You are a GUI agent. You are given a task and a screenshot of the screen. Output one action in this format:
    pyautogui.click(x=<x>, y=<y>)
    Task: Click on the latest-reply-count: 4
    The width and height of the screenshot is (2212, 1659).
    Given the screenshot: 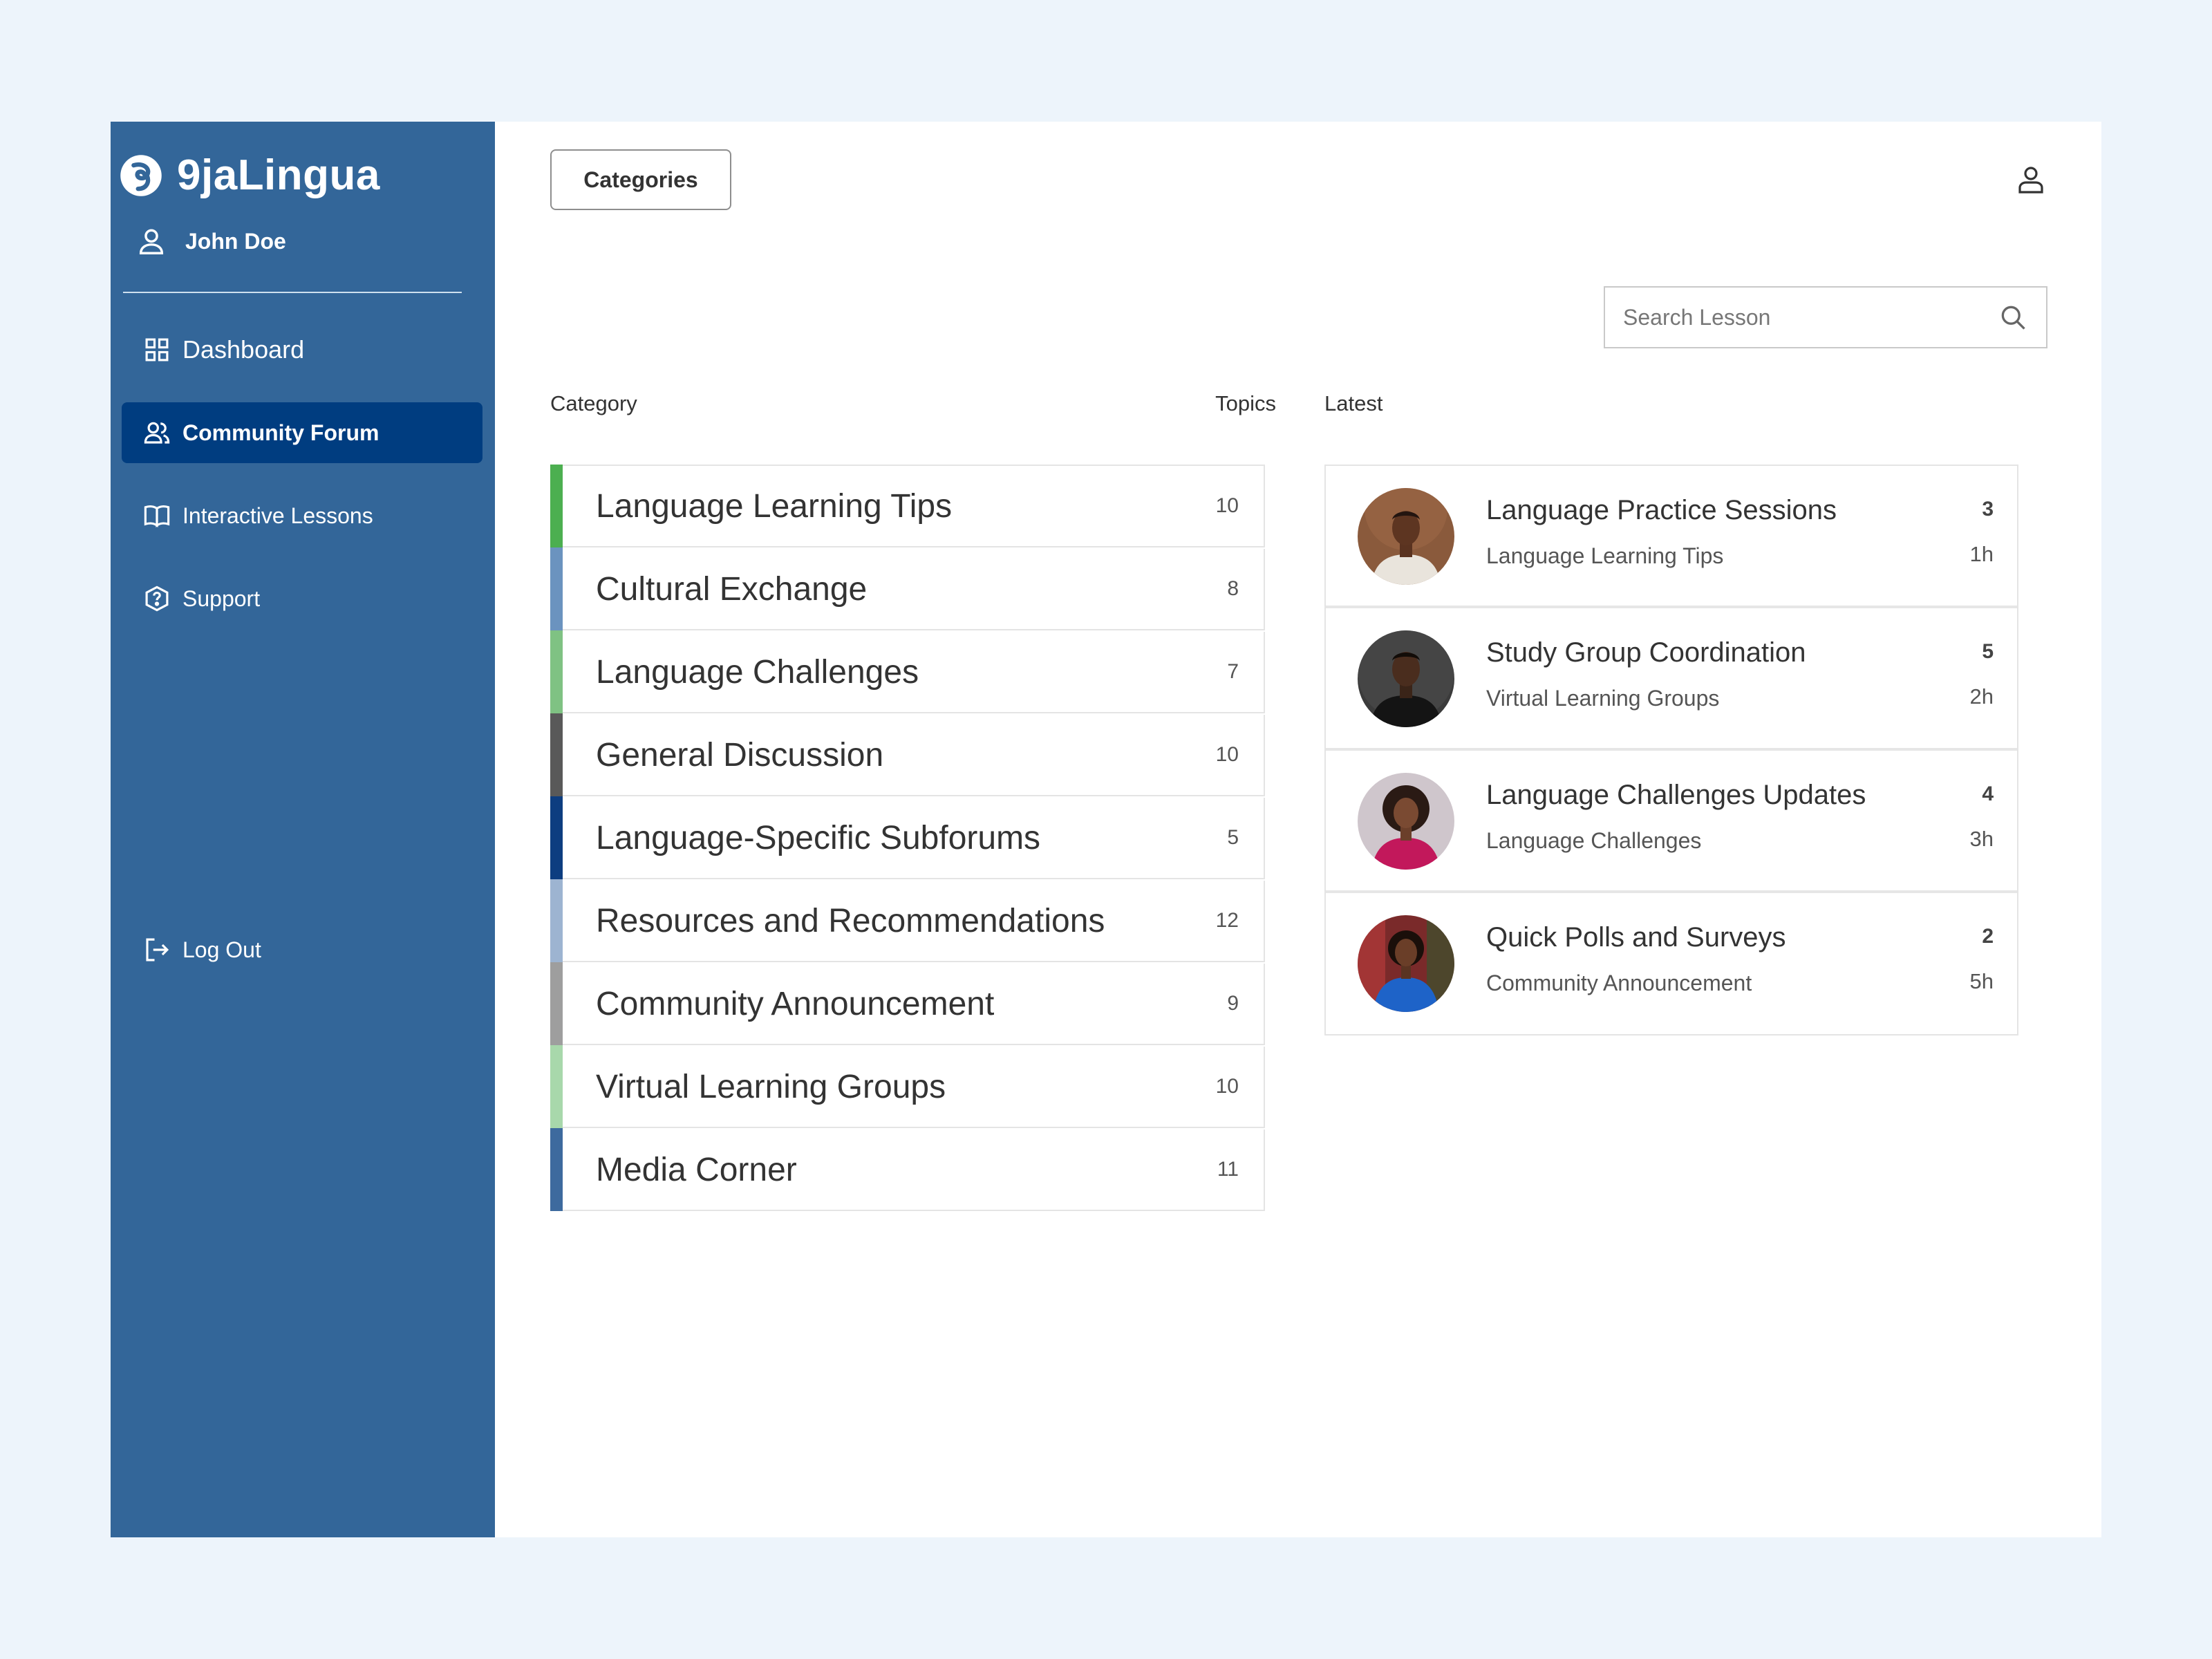 What is the action you would take?
    pyautogui.click(x=1988, y=793)
    